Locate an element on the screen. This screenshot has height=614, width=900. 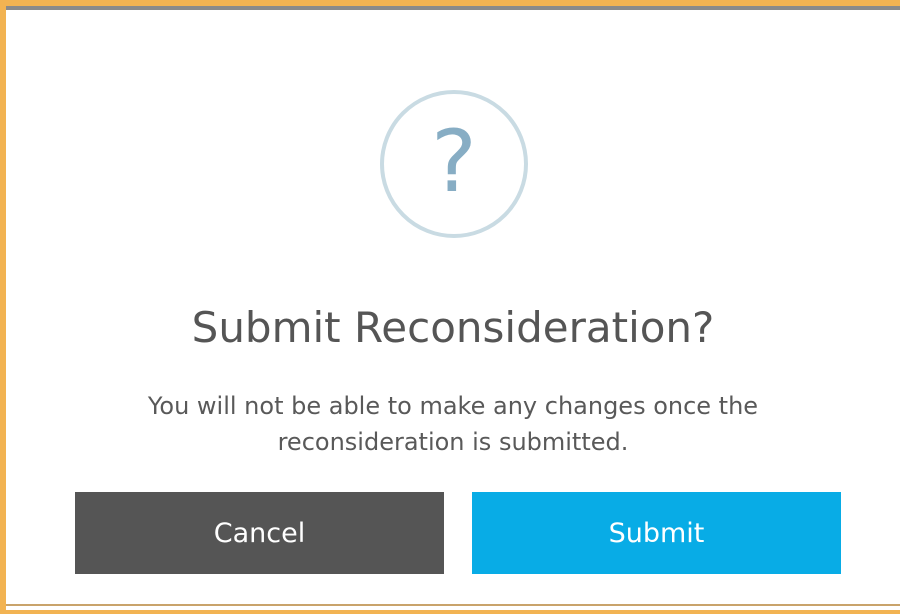
submit-button-label: Submit is located at coordinates (656, 533).